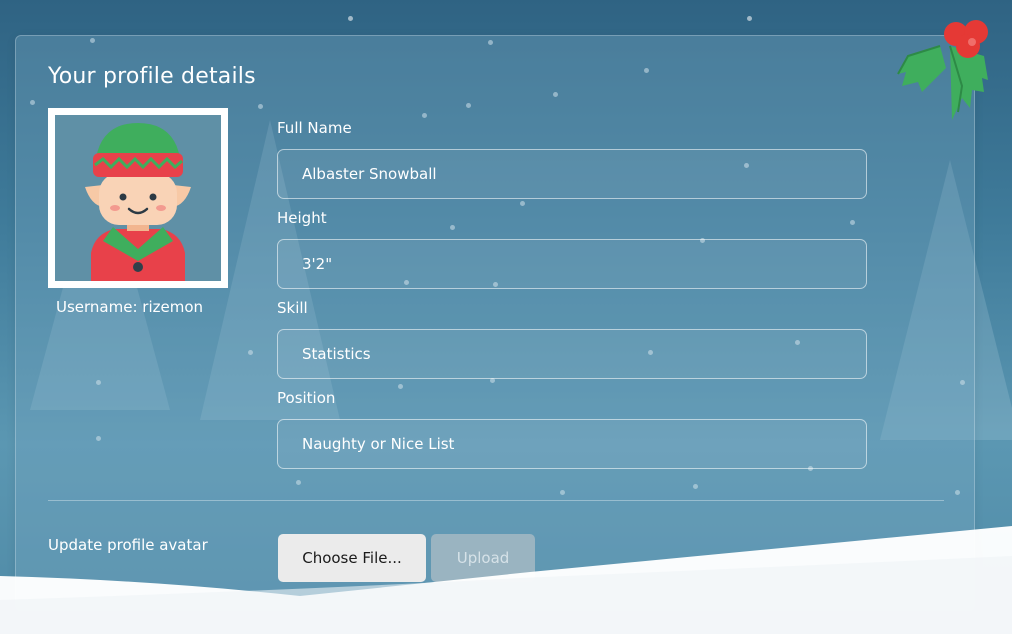 Image resolution: width=1012 pixels, height=634 pixels. Describe the element at coordinates (572, 444) in the screenshot. I see `position-field` at that location.